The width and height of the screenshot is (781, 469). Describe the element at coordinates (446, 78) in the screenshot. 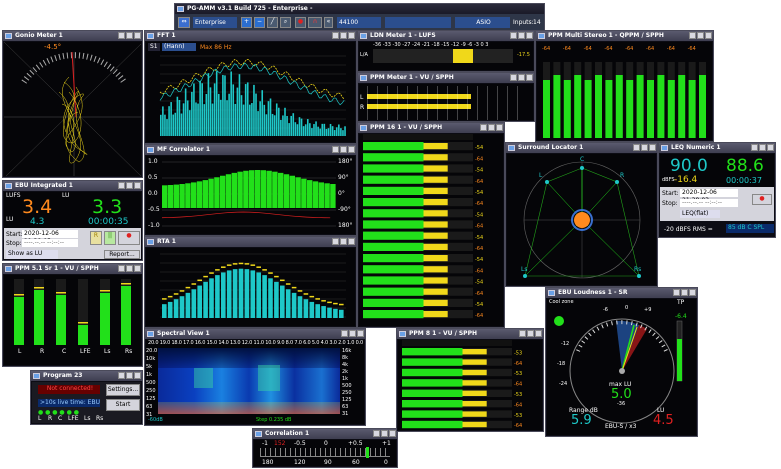

I see `ppm-meter-title-bar: PPM Meter 1 - VU / SPPH` at that location.